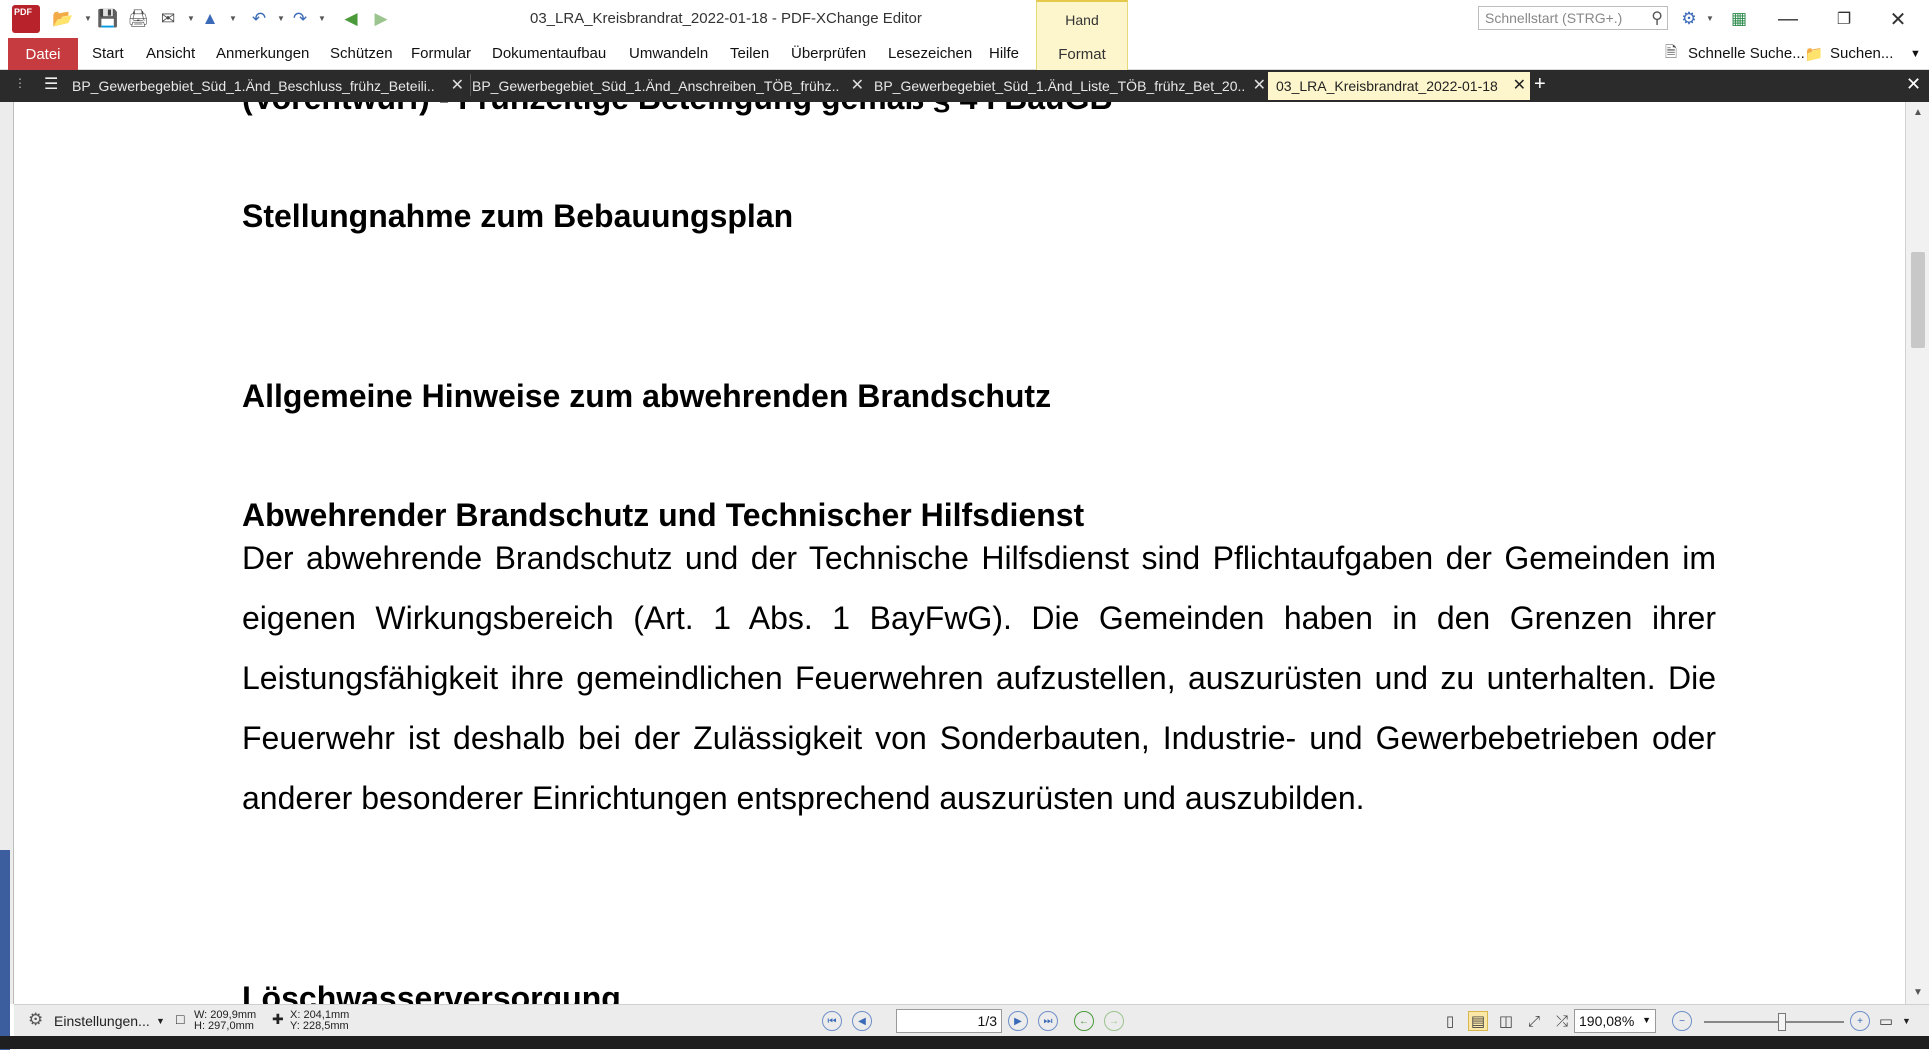  Describe the element at coordinates (1788, 19) in the screenshot. I see `minimize-button: —` at that location.